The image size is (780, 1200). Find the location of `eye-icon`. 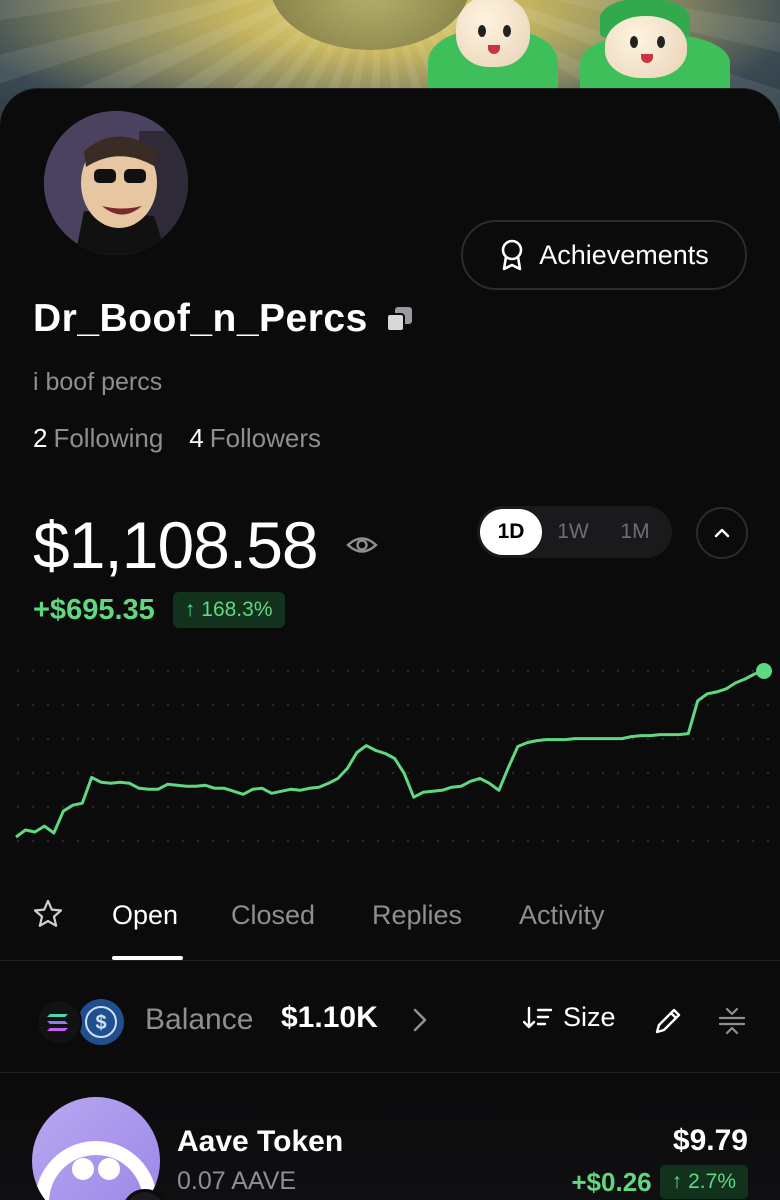

eye-icon is located at coordinates (361, 545).